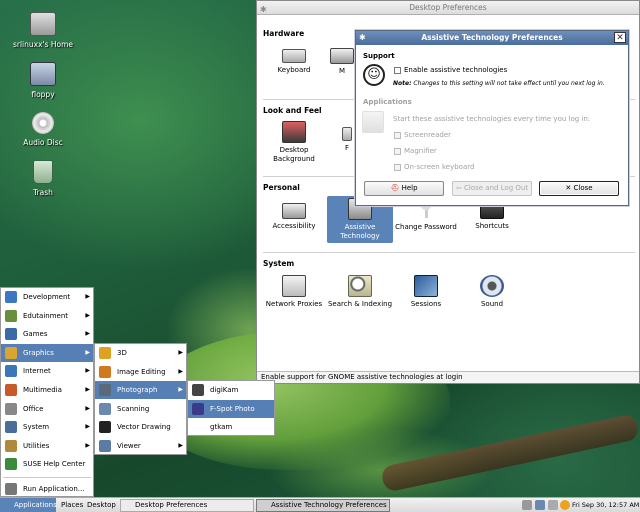 The height and width of the screenshot is (512, 640). Describe the element at coordinates (43, 80) in the screenshot. I see `desktop-icon-floppy: floppy` at that location.